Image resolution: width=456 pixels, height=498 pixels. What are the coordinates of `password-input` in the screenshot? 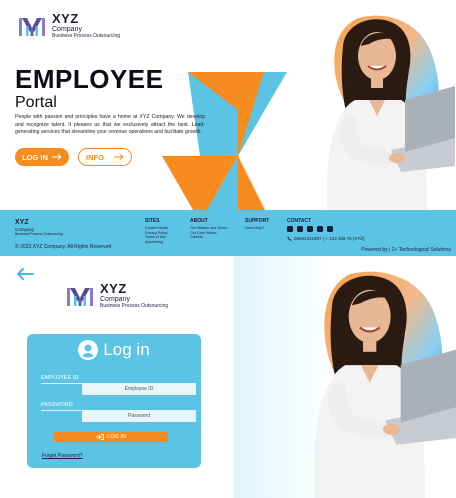 It's located at (139, 416).